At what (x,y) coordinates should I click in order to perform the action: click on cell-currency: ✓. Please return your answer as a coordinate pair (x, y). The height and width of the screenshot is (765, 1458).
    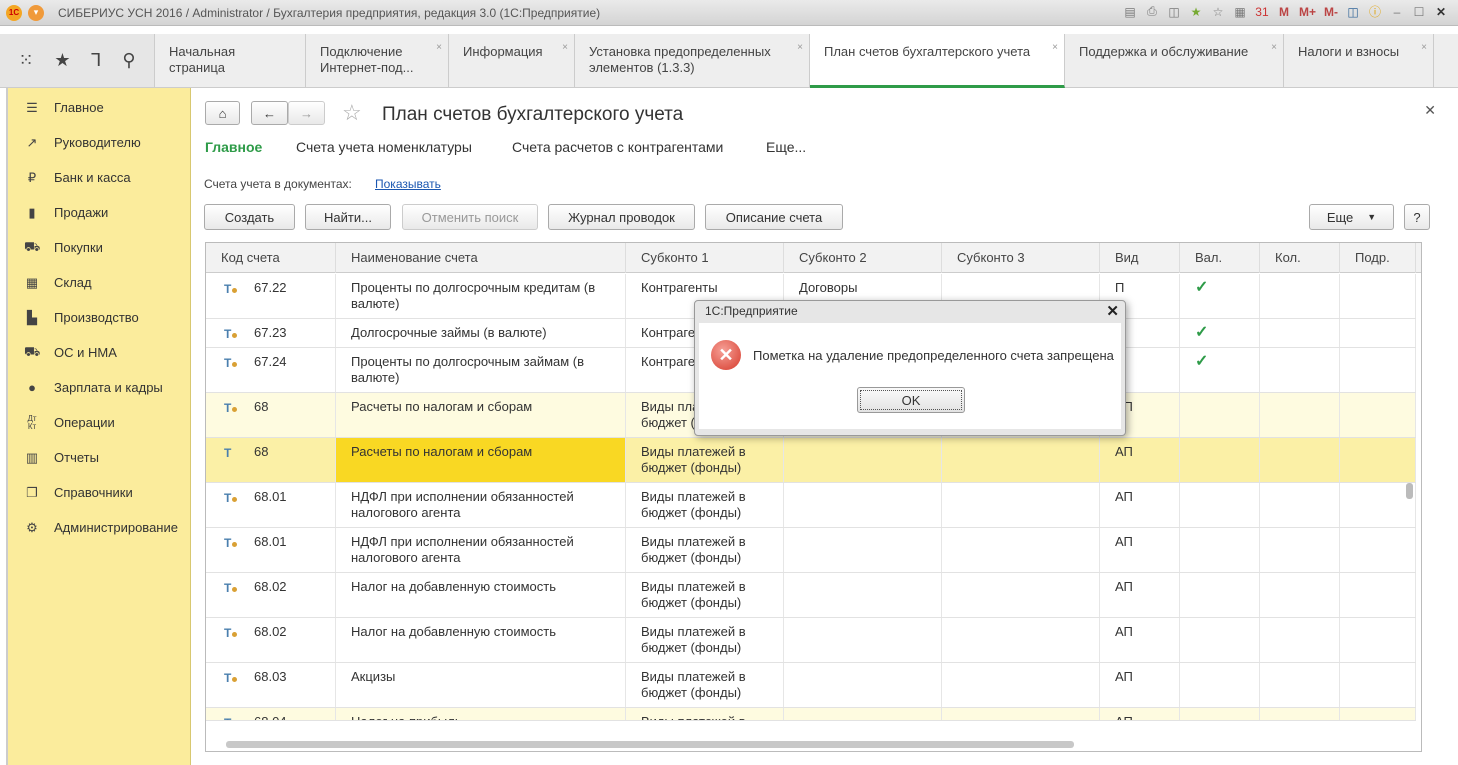
    Looking at the image, I should click on (1220, 370).